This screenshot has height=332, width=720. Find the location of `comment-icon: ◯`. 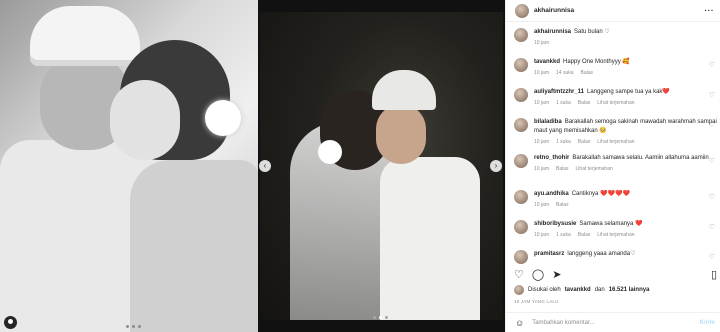

comment-icon: ◯ is located at coordinates (538, 274).